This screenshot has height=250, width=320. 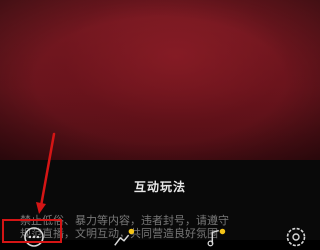 I want to click on highlight-box, so click(x=32, y=231).